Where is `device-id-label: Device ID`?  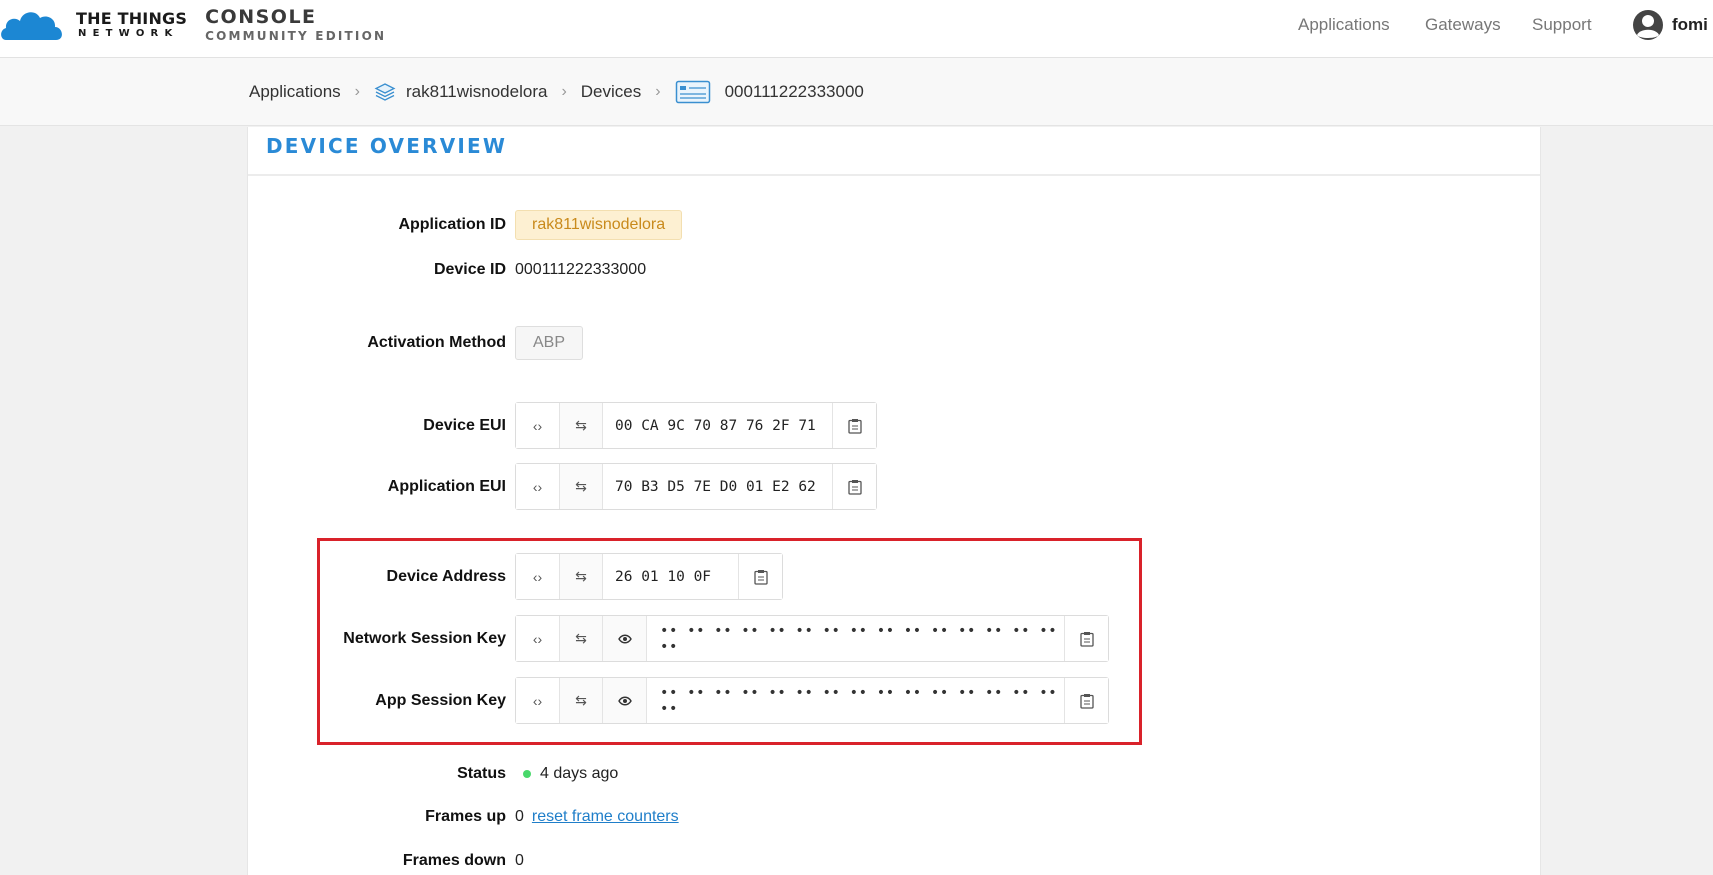 device-id-label: Device ID is located at coordinates (469, 269).